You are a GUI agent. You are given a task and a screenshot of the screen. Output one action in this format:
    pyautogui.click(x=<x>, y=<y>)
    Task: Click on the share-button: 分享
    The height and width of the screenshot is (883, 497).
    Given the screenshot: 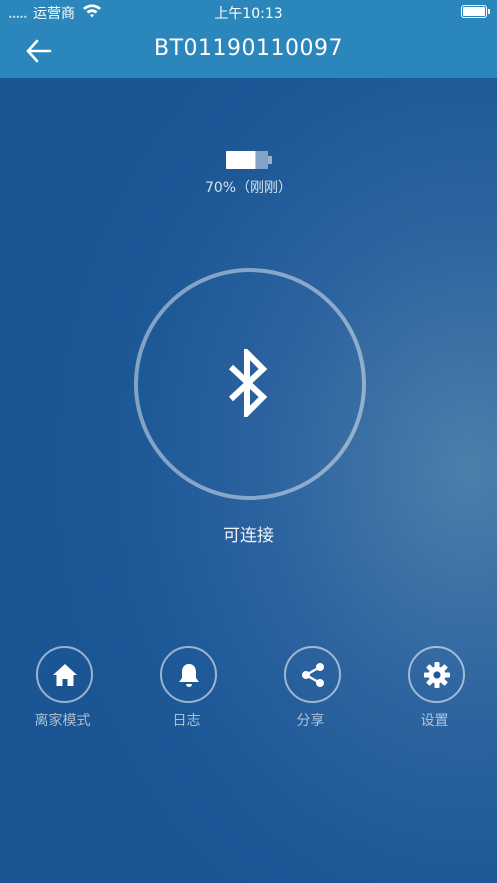 What is the action you would take?
    pyautogui.click(x=313, y=691)
    